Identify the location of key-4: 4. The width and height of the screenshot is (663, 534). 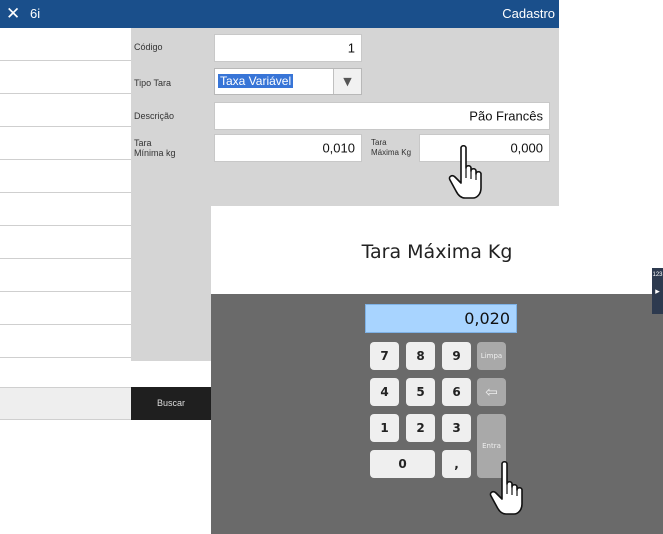
(384, 392).